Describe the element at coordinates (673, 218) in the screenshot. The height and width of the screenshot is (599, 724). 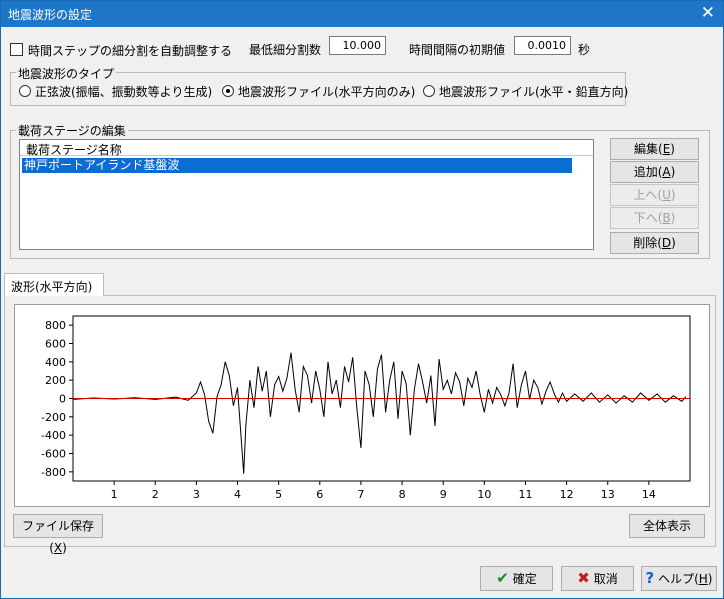
I see `move-down-button-end: )` at that location.